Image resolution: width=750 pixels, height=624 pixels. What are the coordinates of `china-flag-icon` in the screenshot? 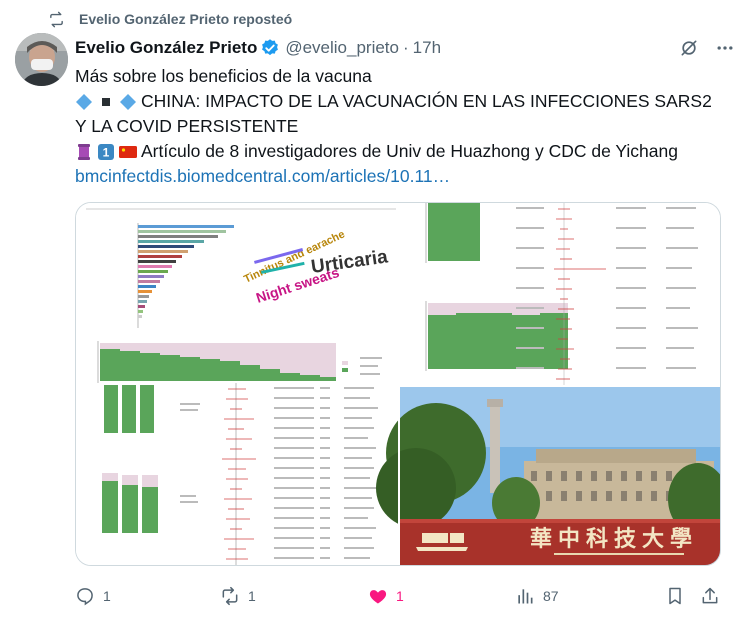 It's located at (128, 151).